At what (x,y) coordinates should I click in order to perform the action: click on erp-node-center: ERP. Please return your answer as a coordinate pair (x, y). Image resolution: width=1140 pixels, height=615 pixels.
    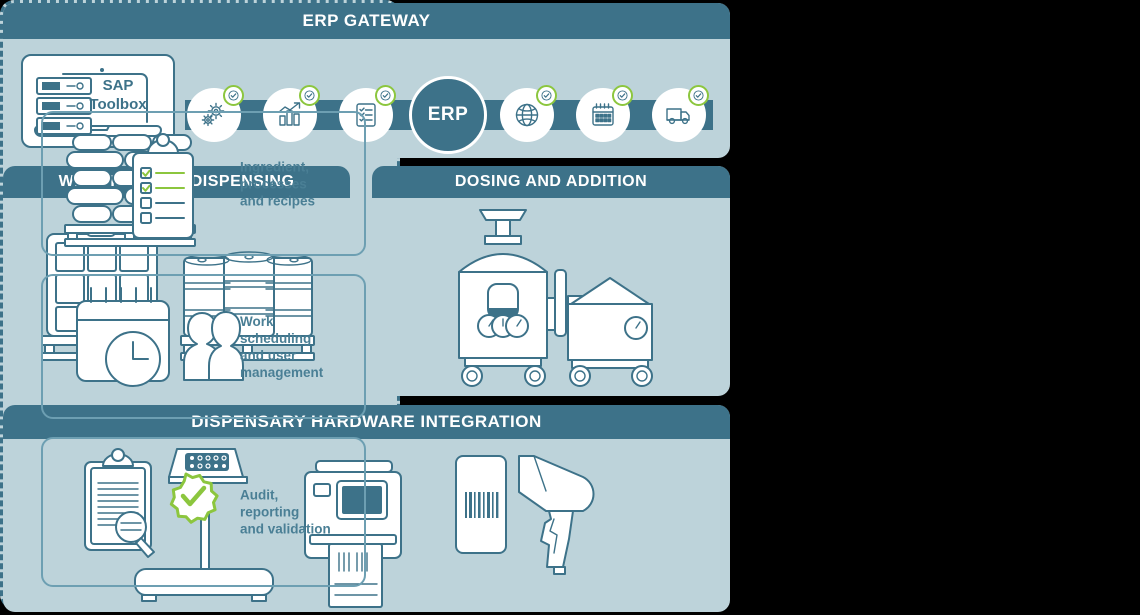
    Looking at the image, I should click on (448, 115).